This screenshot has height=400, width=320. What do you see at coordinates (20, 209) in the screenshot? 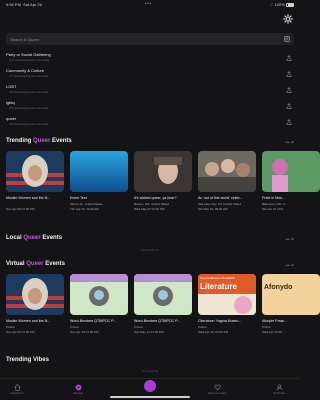
I see `event-date: Sun Apr 06 07:30 PM` at bounding box center [20, 209].